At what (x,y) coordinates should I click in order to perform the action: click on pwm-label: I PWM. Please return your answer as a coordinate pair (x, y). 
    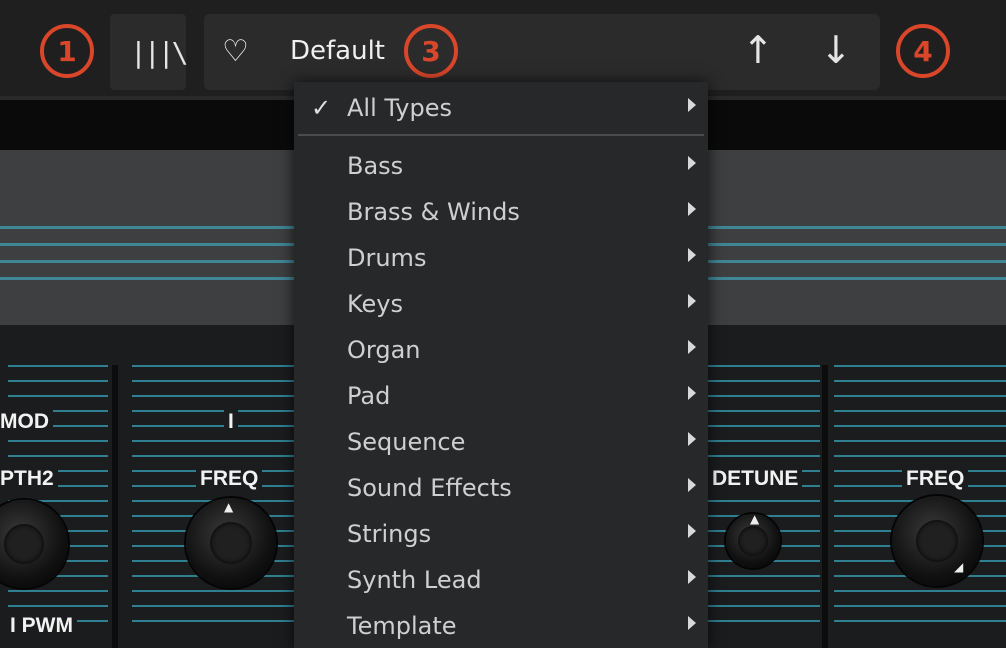
    Looking at the image, I should click on (41, 626).